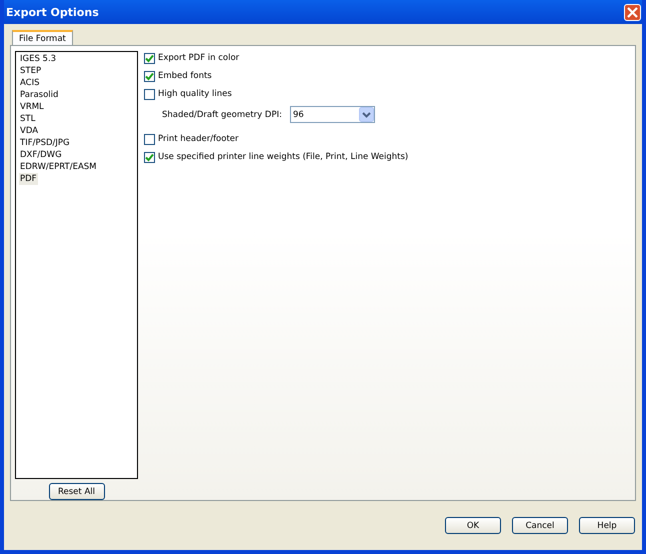 This screenshot has width=646, height=554. What do you see at coordinates (29, 131) in the screenshot?
I see `format-item: VDA` at bounding box center [29, 131].